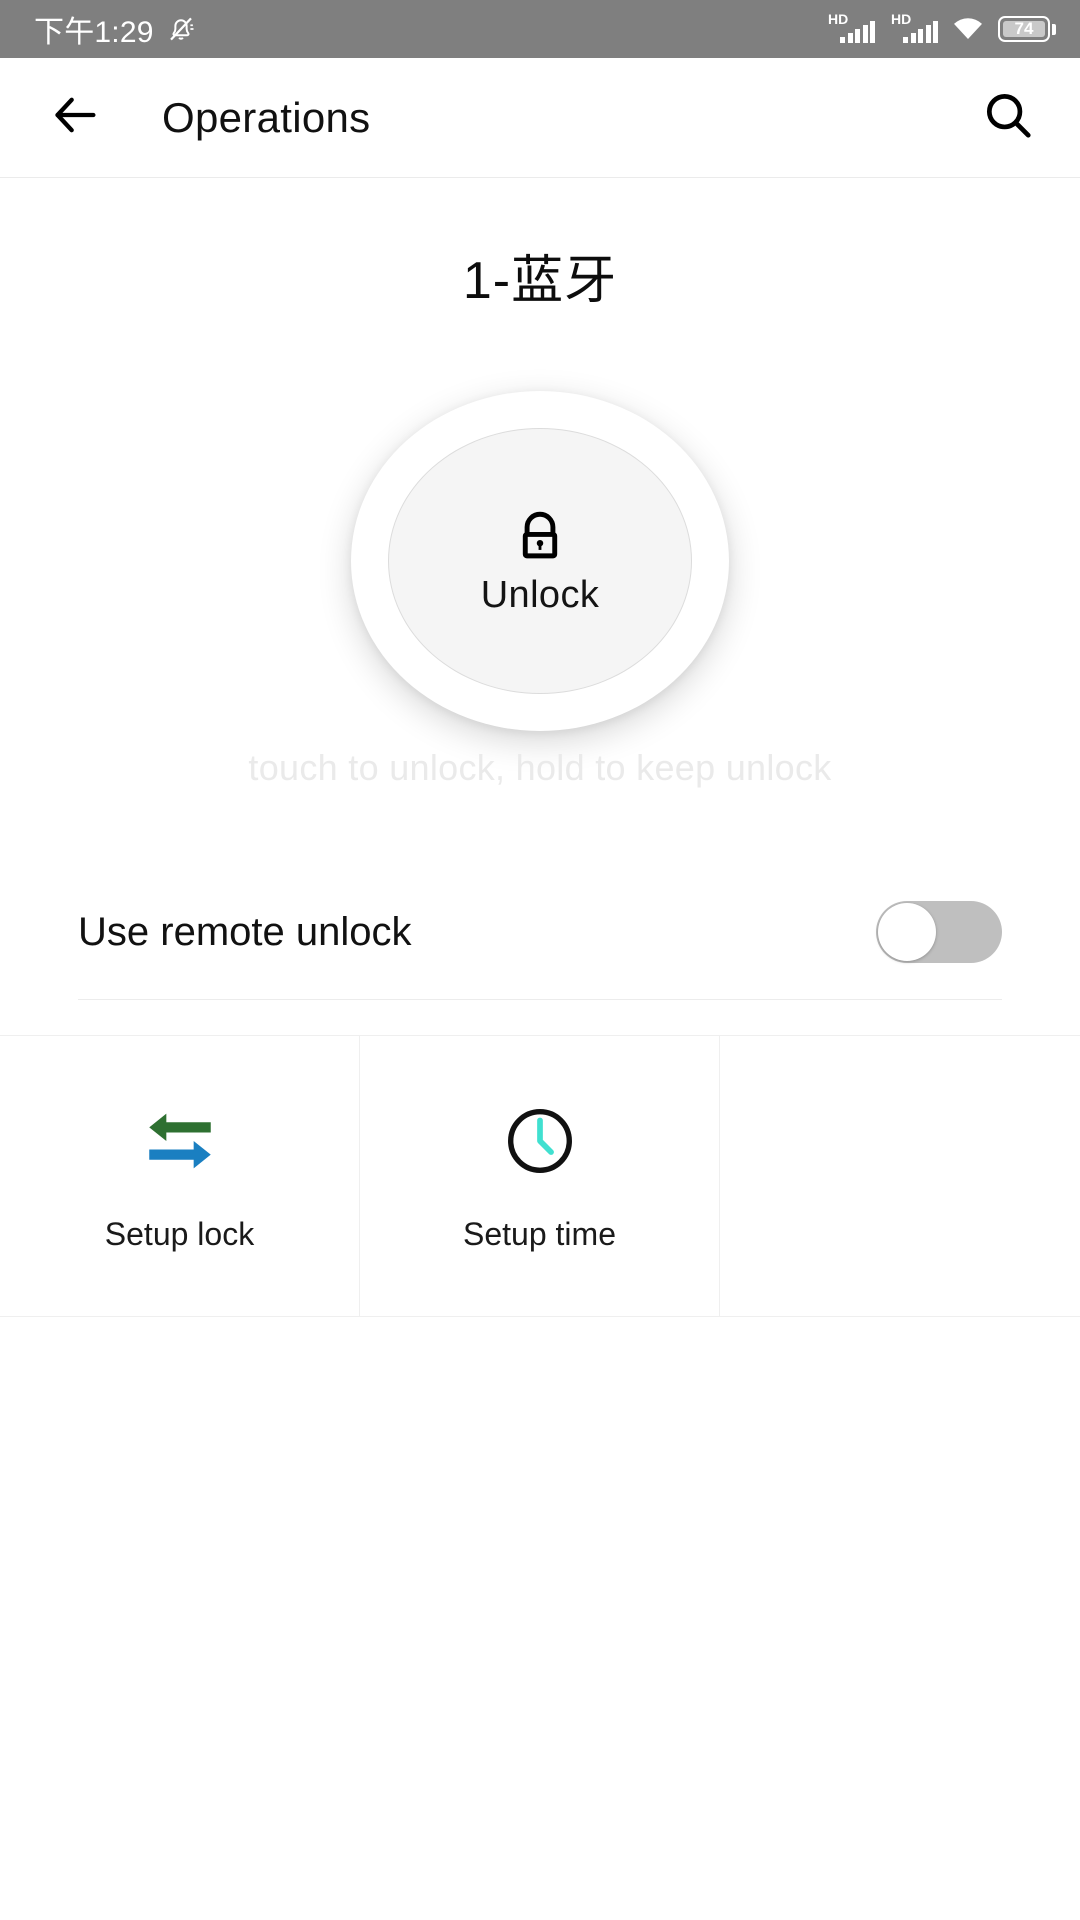 Image resolution: width=1080 pixels, height=1920 pixels. What do you see at coordinates (968, 29) in the screenshot?
I see `wifi-icon` at bounding box center [968, 29].